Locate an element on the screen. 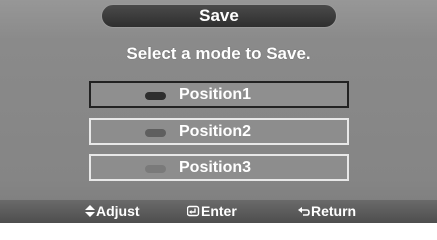  option-position3: Position3 is located at coordinates (219, 167).